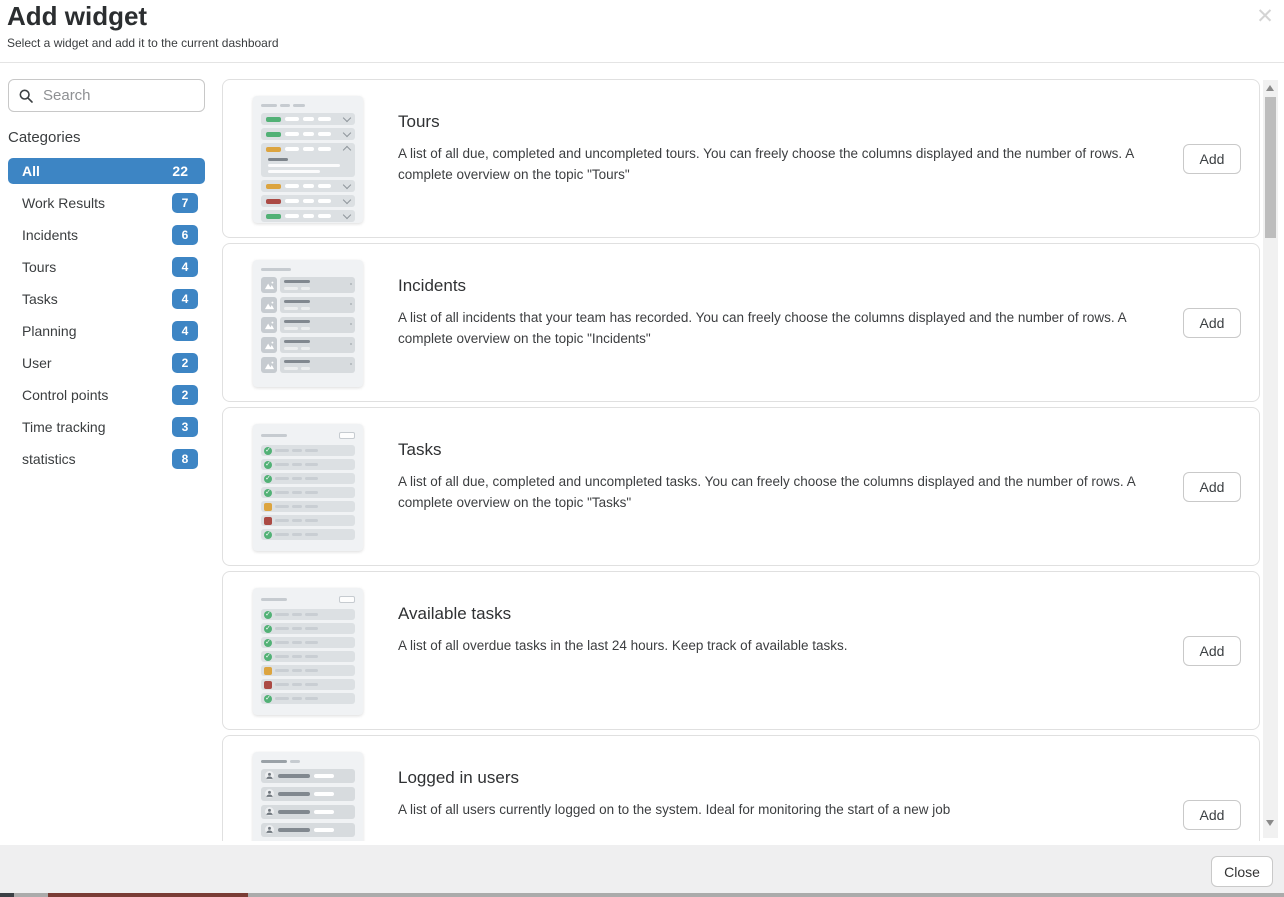 This screenshot has width=1284, height=897. I want to click on close-button: Close, so click(1242, 871).